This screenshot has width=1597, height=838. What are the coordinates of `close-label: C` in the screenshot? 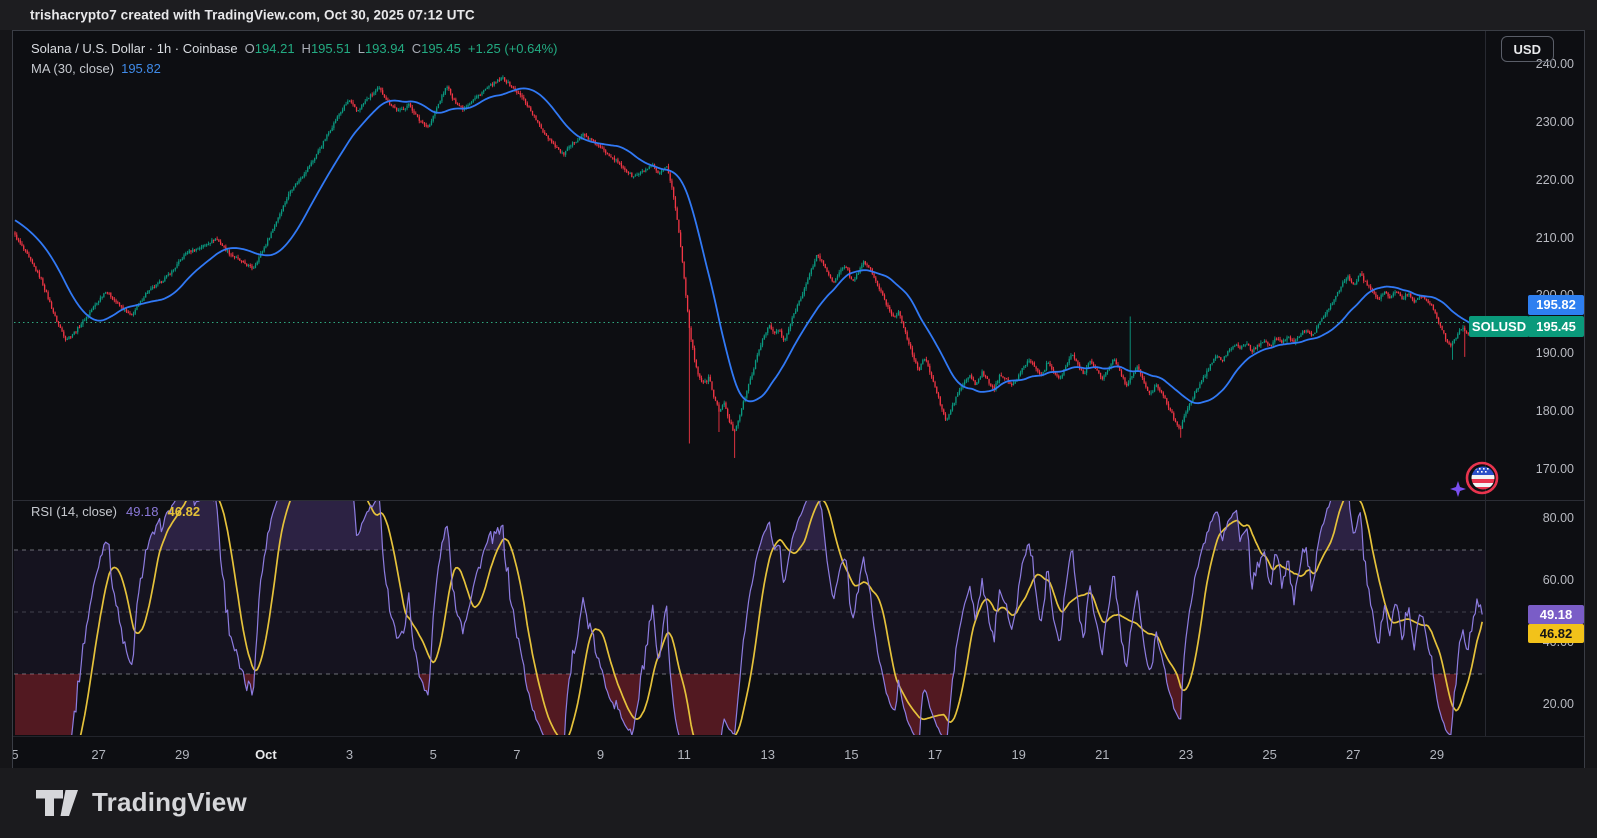 It's located at (416, 48).